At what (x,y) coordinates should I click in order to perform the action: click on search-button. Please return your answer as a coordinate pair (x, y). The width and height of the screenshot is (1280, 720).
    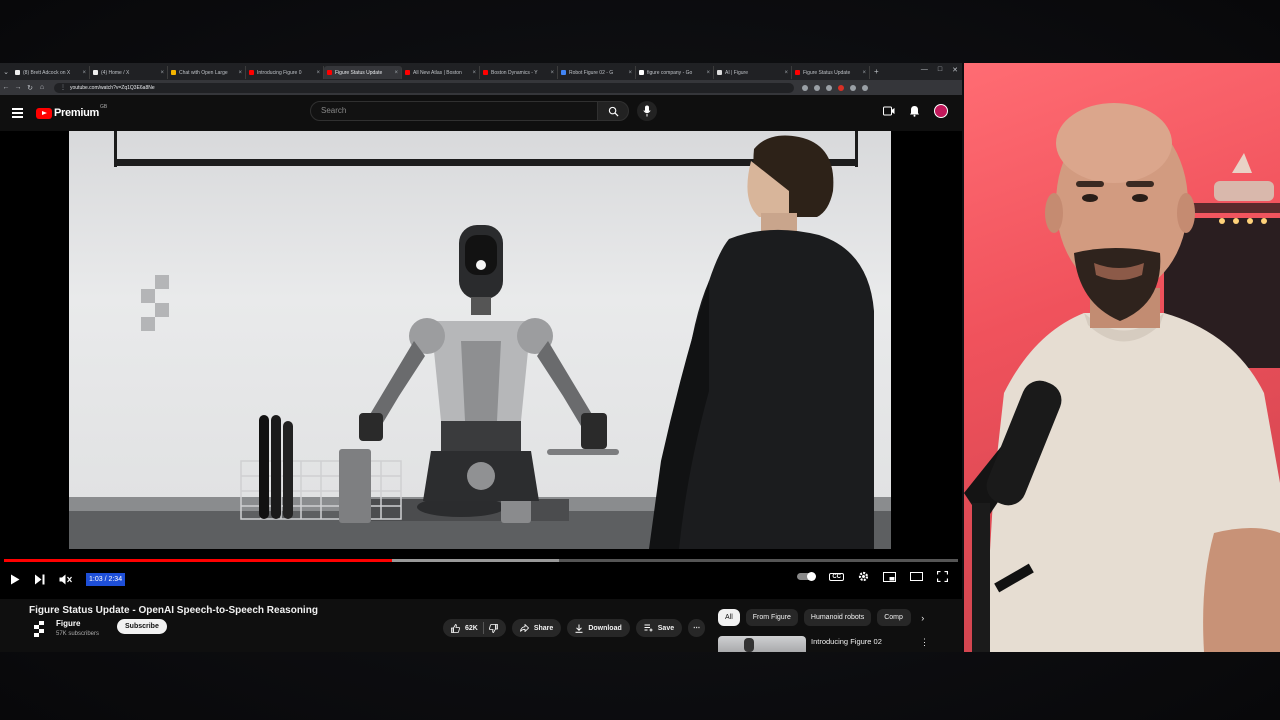
    Looking at the image, I should click on (613, 111).